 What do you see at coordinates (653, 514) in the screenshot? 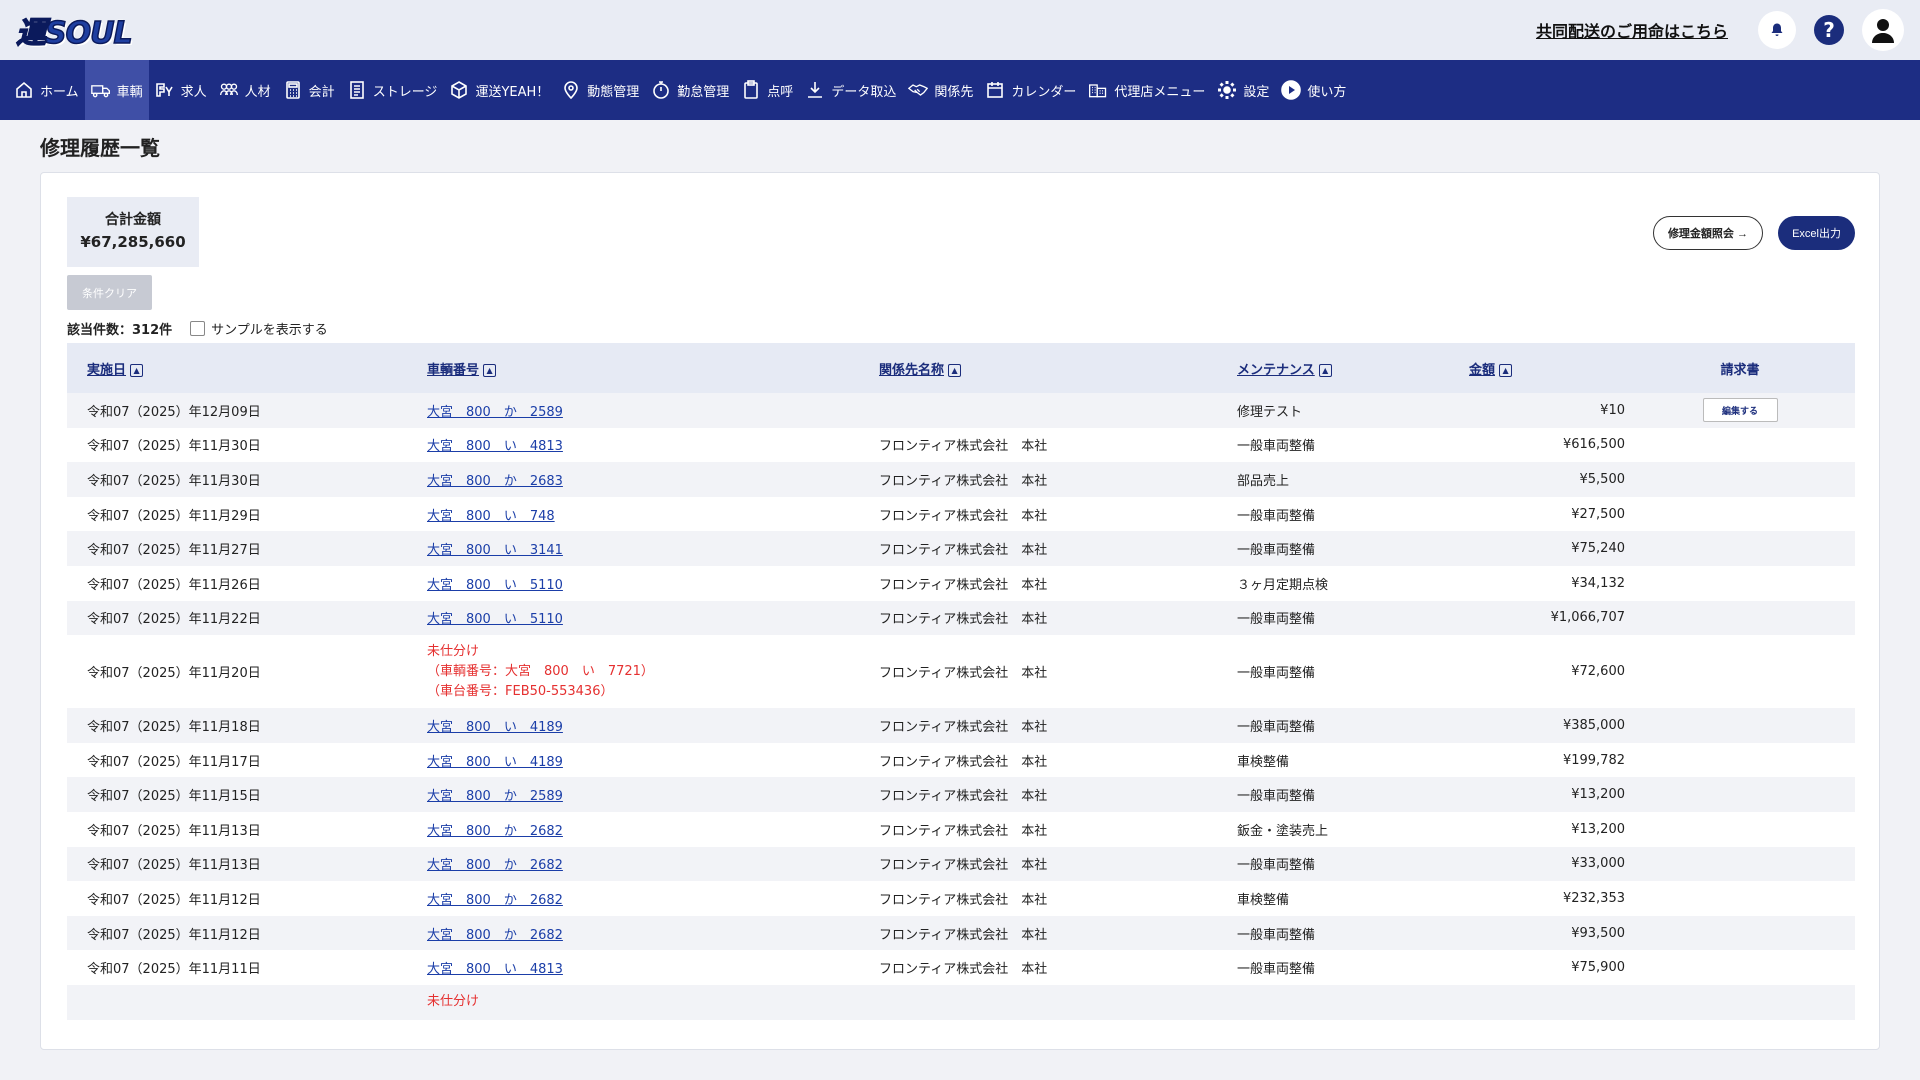
I see `cell-vehicle: 大宮 800 い 748` at bounding box center [653, 514].